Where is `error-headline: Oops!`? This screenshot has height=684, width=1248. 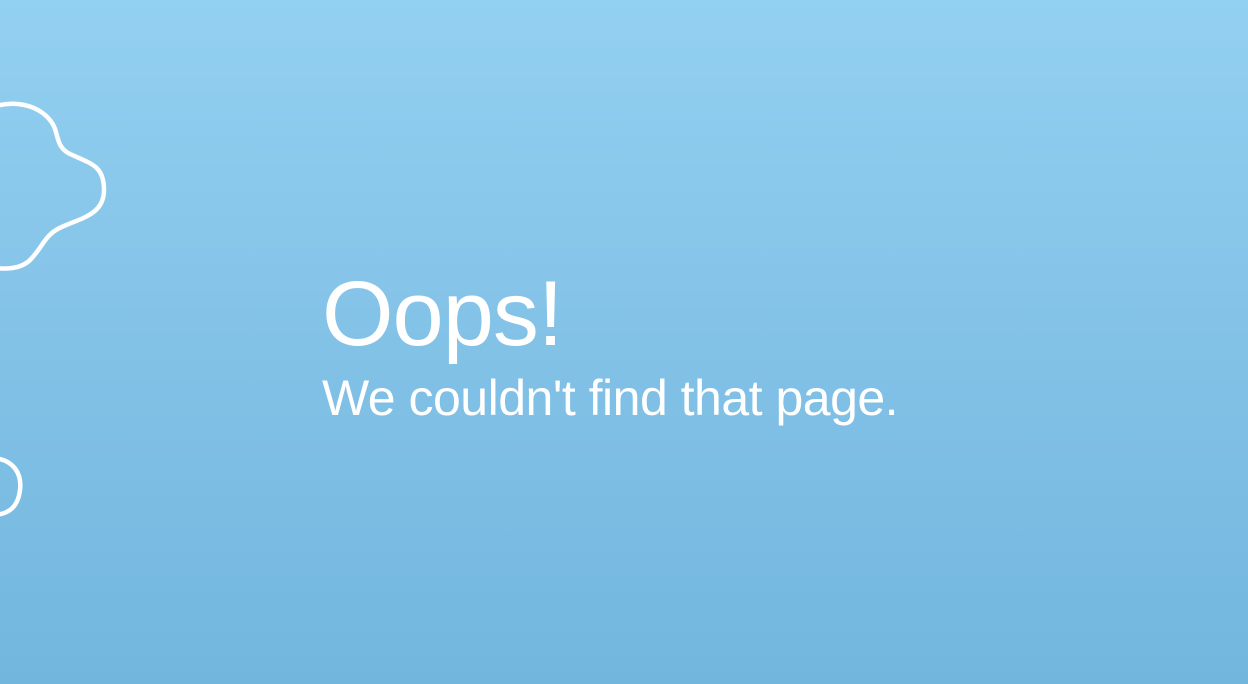 error-headline: Oops! is located at coordinates (442, 314).